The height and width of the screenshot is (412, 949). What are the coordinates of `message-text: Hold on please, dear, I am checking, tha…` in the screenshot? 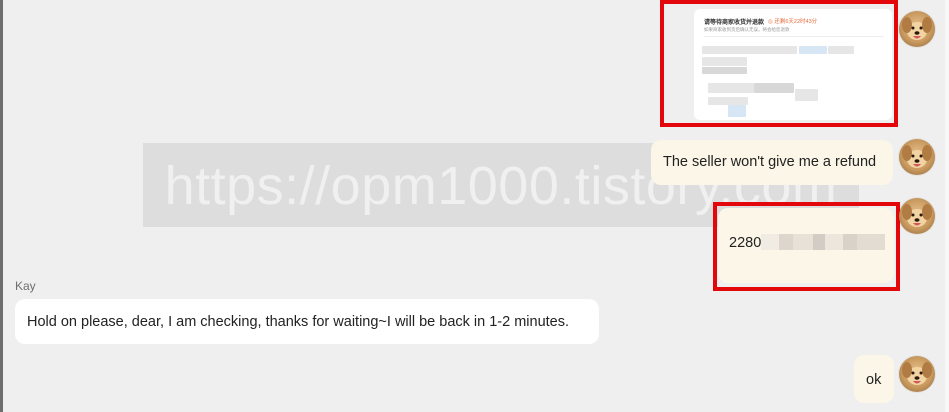 It's located at (298, 322).